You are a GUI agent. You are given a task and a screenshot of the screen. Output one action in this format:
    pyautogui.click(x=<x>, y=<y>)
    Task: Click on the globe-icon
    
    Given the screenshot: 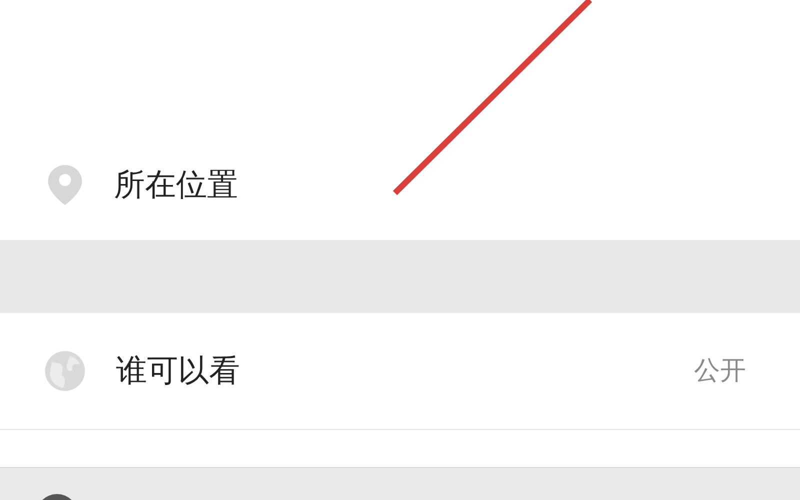 What is the action you would take?
    pyautogui.click(x=65, y=371)
    